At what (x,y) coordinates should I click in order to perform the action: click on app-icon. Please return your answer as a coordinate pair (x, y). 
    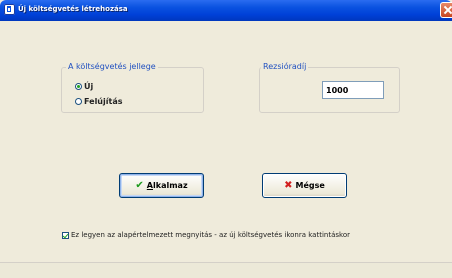
    Looking at the image, I should click on (9, 9).